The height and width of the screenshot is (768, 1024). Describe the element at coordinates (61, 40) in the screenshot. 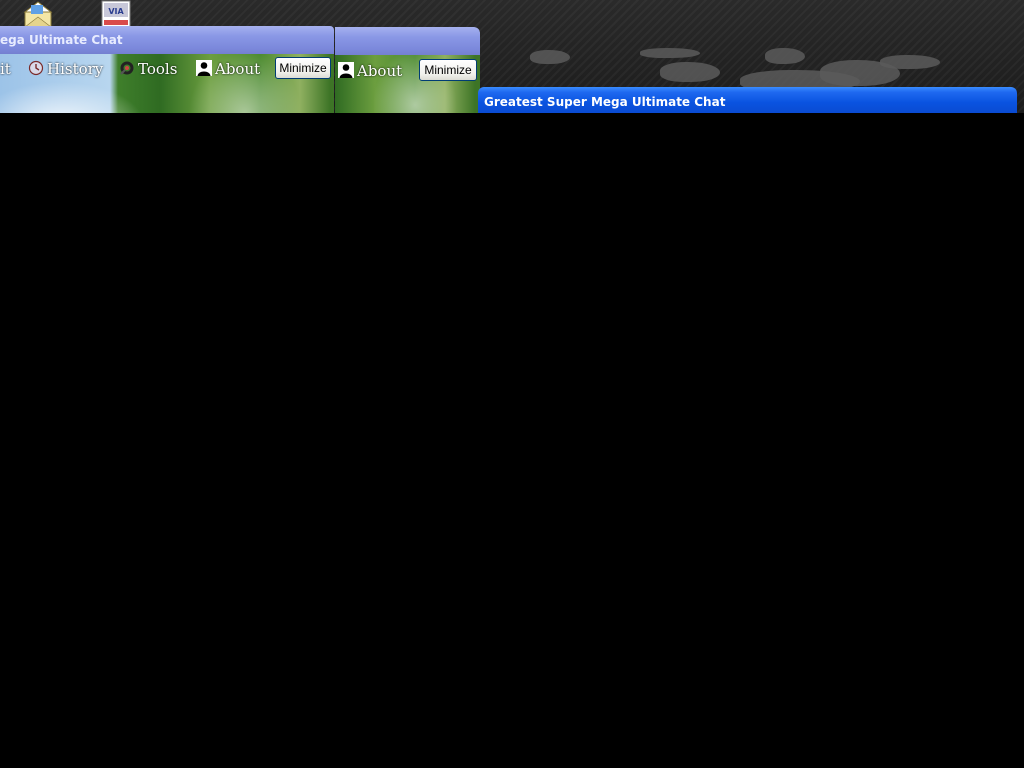

I see `window-title: ega Ultimate Chat` at that location.